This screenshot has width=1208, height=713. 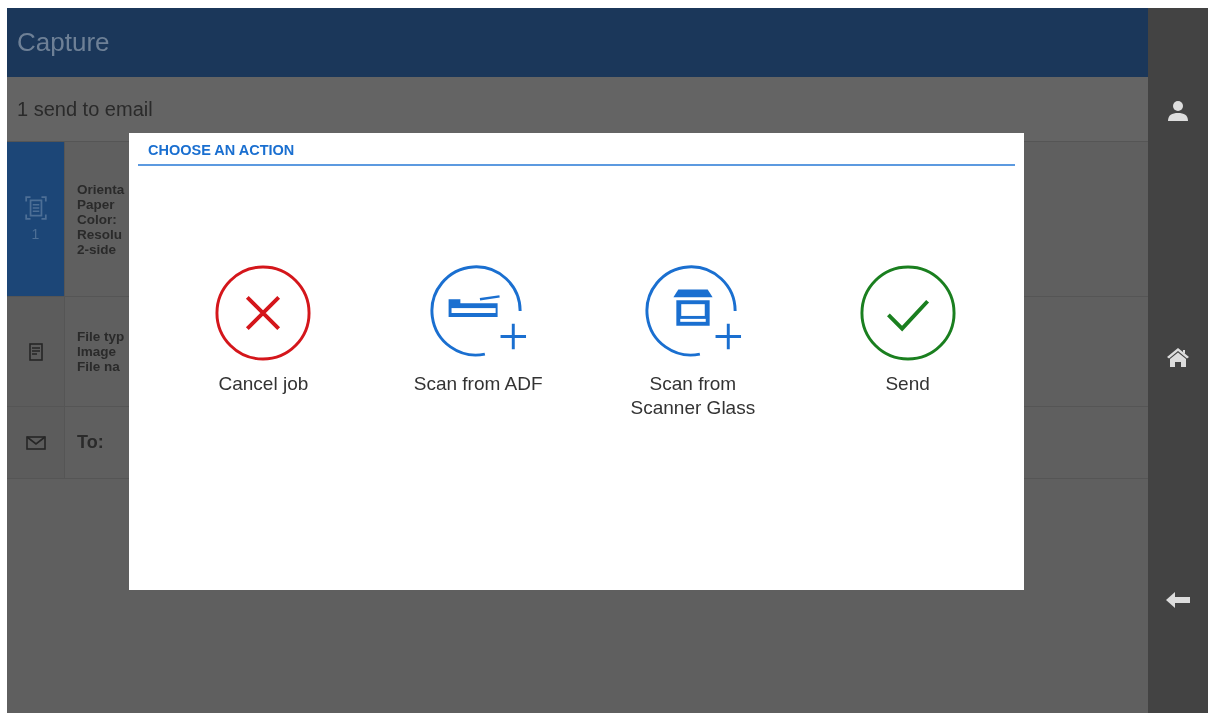 What do you see at coordinates (576, 149) in the screenshot?
I see `dialog-title: CHOOSE AN ACTION` at bounding box center [576, 149].